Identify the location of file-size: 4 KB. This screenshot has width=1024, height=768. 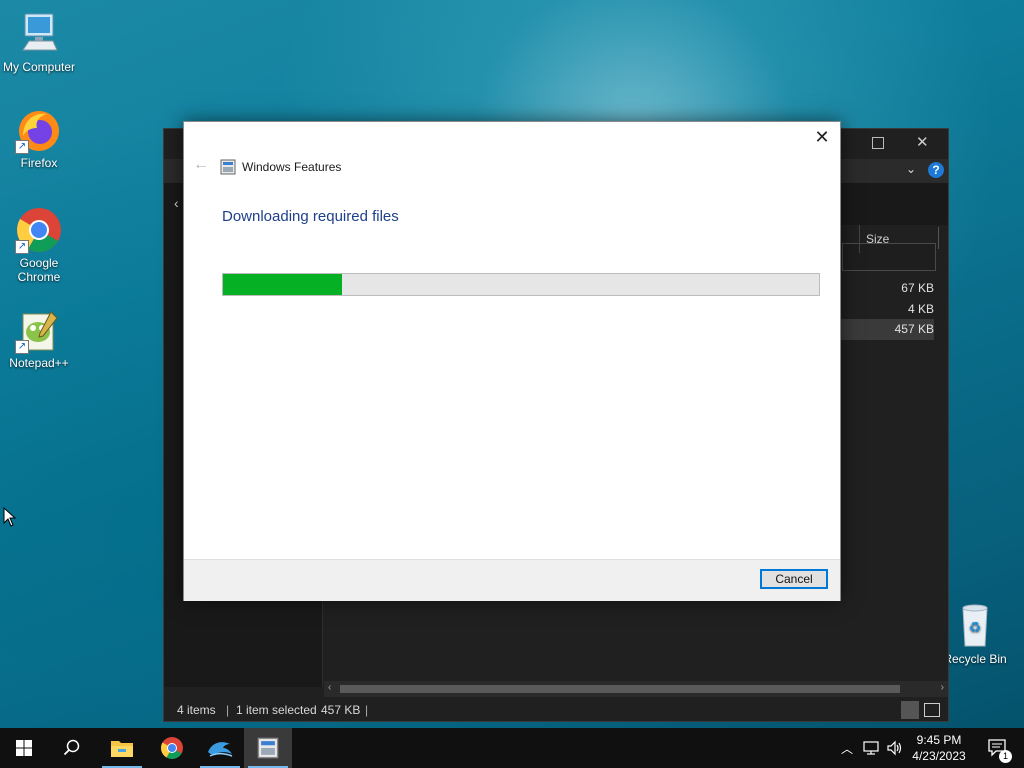
(920, 309).